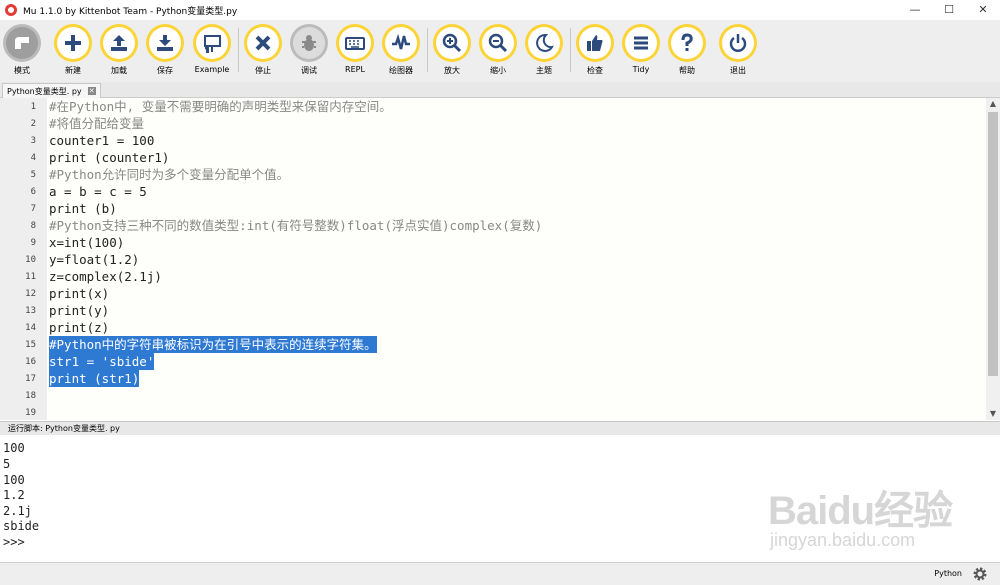 This screenshot has width=1000, height=585. What do you see at coordinates (213, 344) in the screenshot?
I see `code-line-selected: #Python中的字符串被标识为在引号中表示的连续字符集。` at bounding box center [213, 344].